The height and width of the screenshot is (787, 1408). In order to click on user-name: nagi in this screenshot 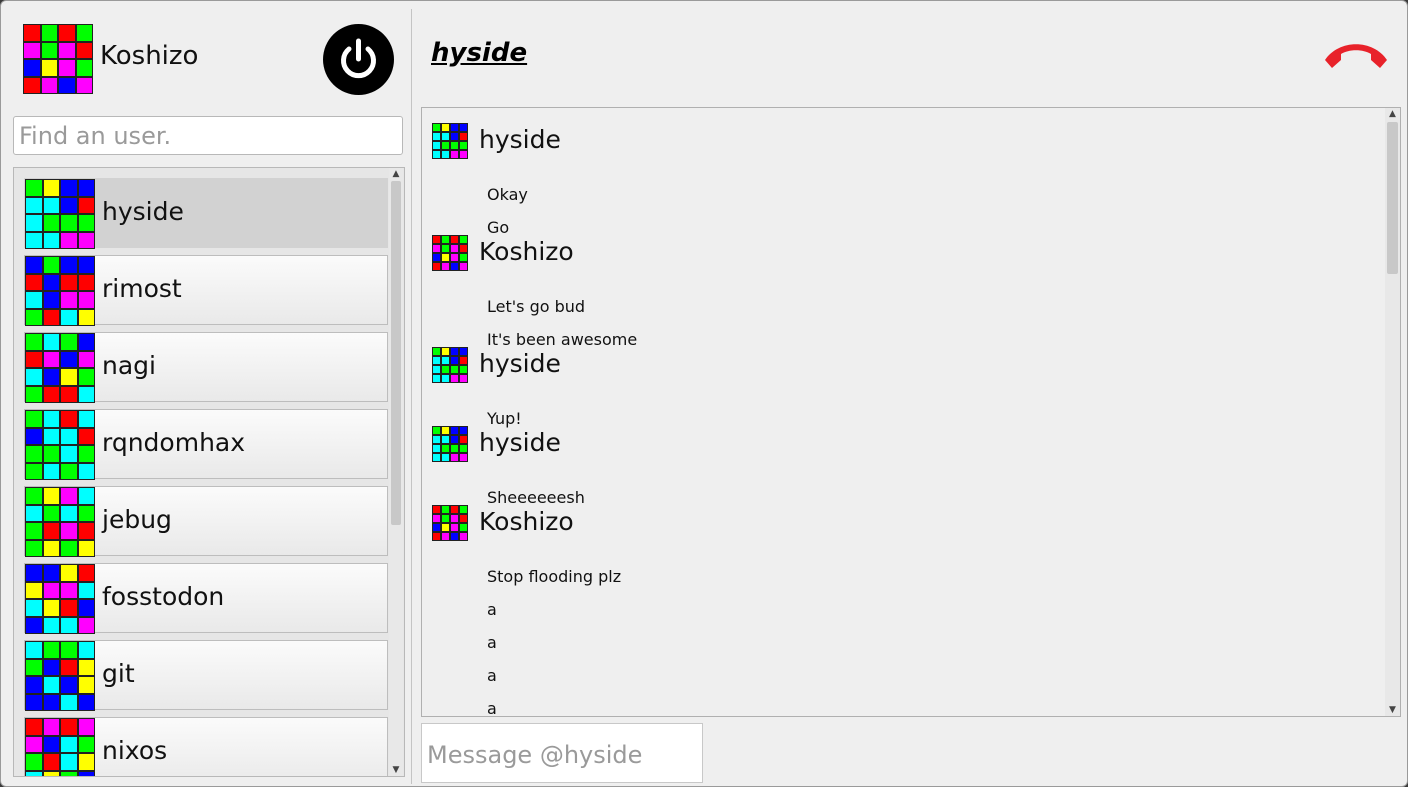, I will do `click(129, 365)`.